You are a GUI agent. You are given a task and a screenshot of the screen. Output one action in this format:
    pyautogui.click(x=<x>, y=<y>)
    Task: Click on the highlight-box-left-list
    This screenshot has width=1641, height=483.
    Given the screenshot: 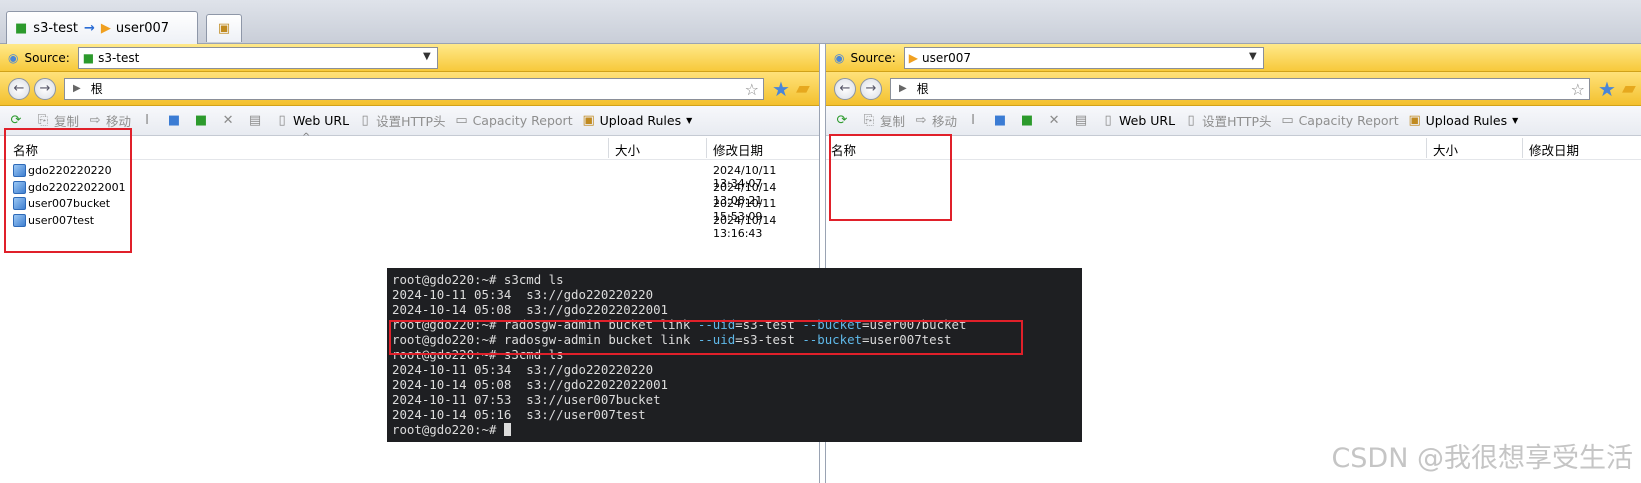 What is the action you would take?
    pyautogui.click(x=68, y=190)
    